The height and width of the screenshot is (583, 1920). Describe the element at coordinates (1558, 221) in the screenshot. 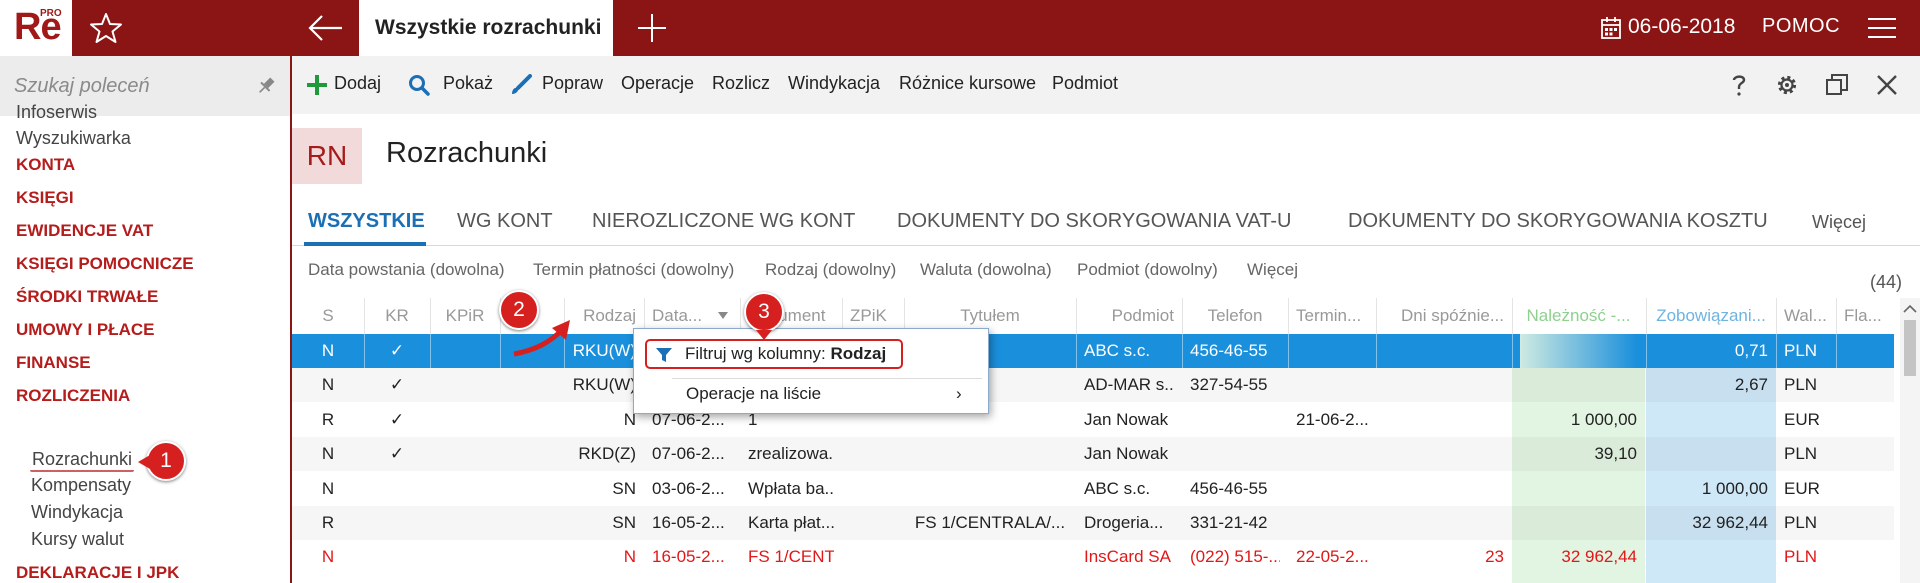

I see `tab-docs-cost-correction: DOKUMENTY DO SKORYGOWANIA KOSZTU` at that location.